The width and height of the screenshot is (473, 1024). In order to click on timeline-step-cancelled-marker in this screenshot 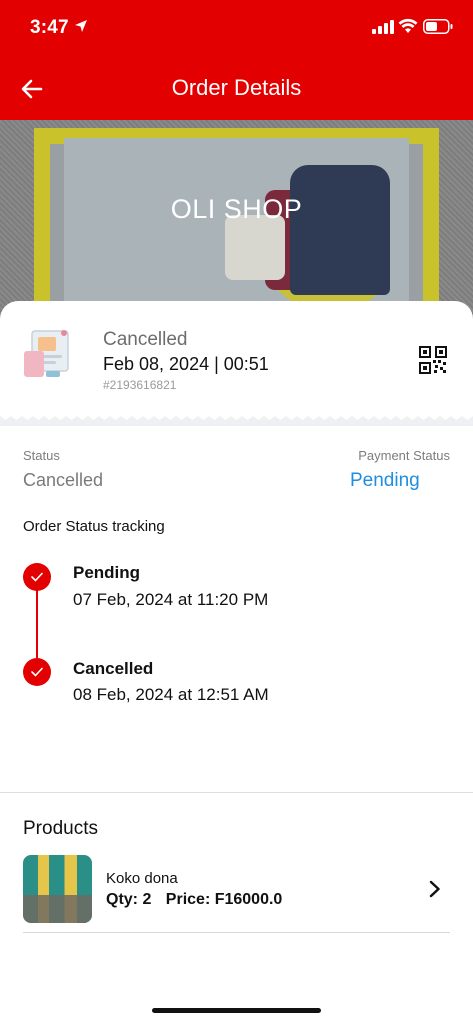, I will do `click(37, 672)`.